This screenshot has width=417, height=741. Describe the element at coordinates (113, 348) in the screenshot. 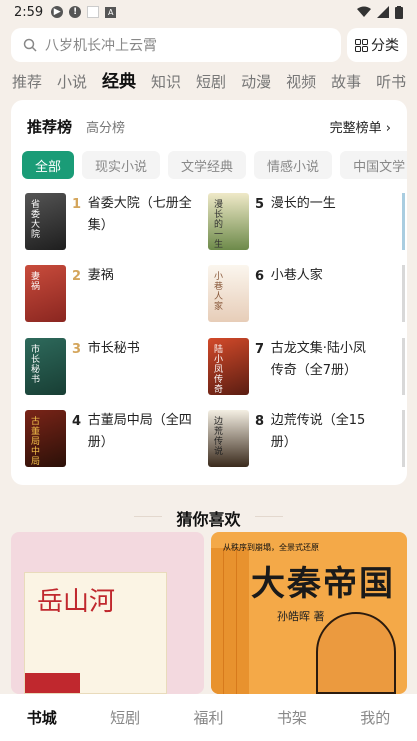

I see `book-title: 市长秘书` at that location.